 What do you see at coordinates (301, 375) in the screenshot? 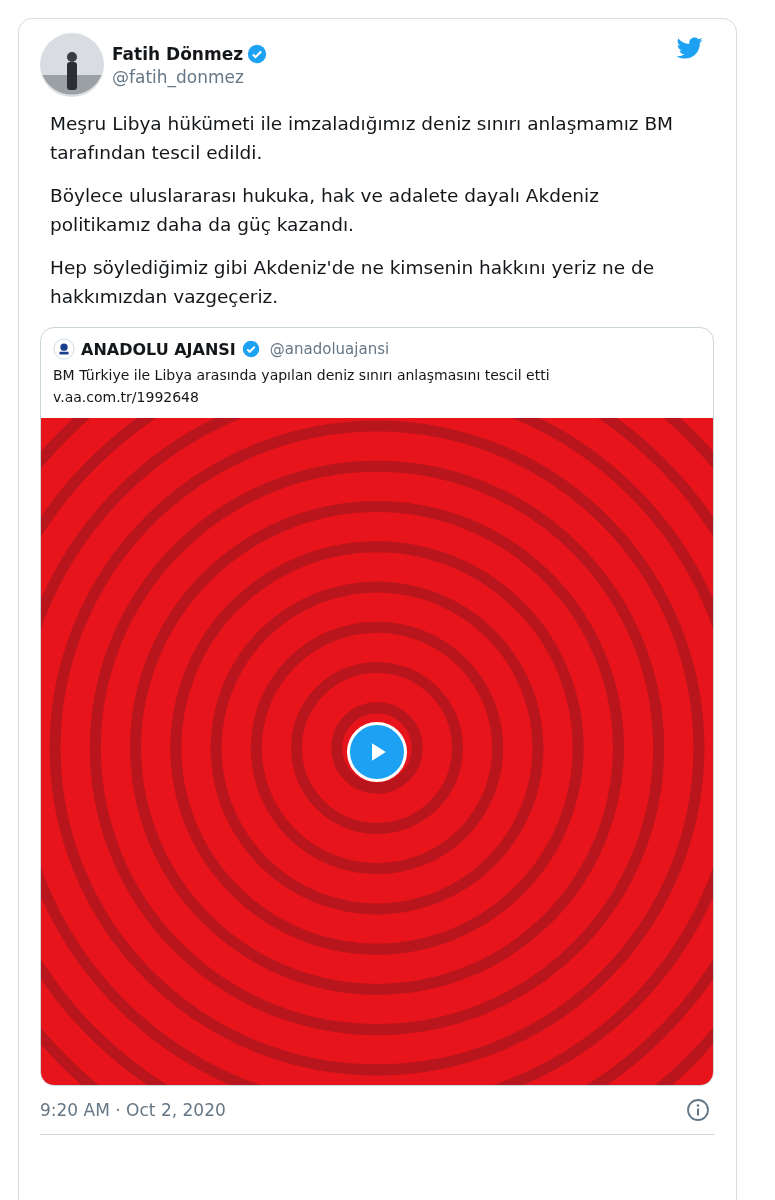
I see `quoted-tweet-text: BM Türkiye ile Libya arasında yapılan deniz sınırı anlaşmasını tescil etti` at bounding box center [301, 375].